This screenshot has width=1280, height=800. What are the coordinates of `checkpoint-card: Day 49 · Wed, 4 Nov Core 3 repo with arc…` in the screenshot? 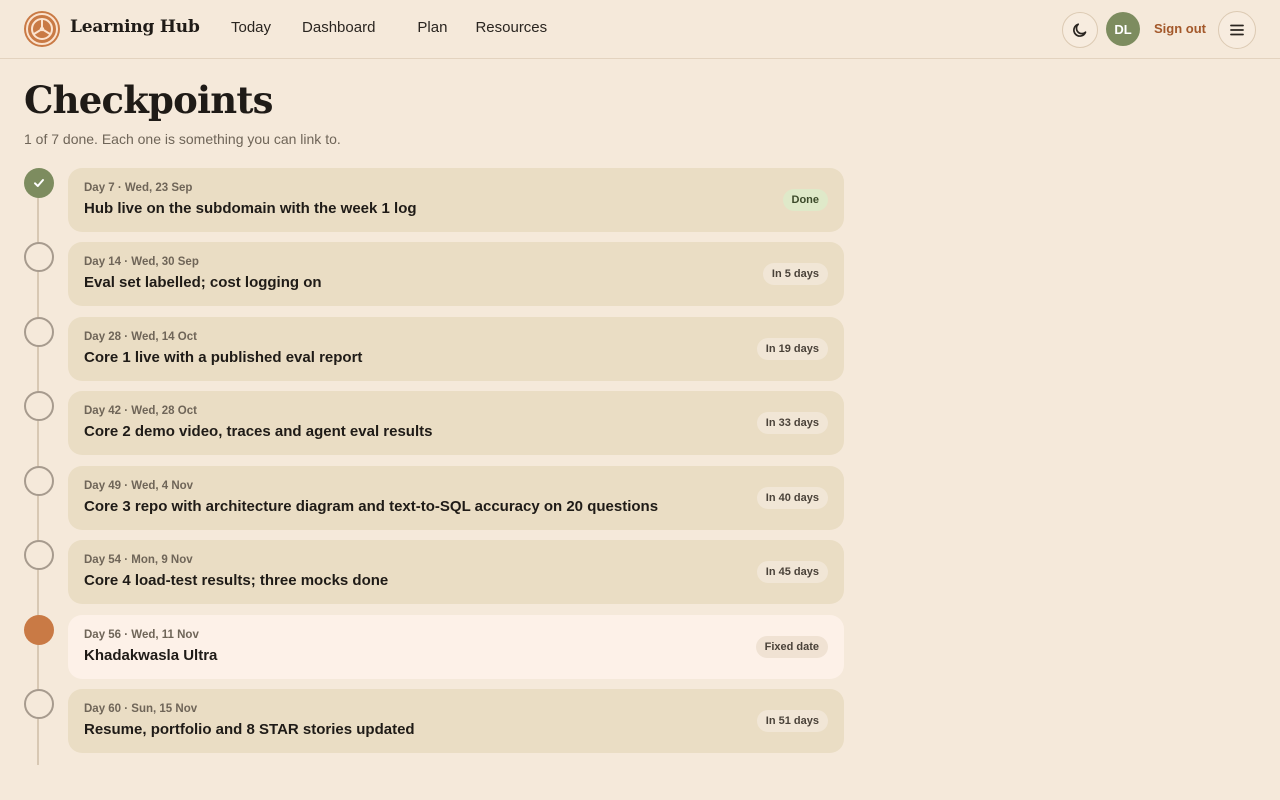 It's located at (456, 498).